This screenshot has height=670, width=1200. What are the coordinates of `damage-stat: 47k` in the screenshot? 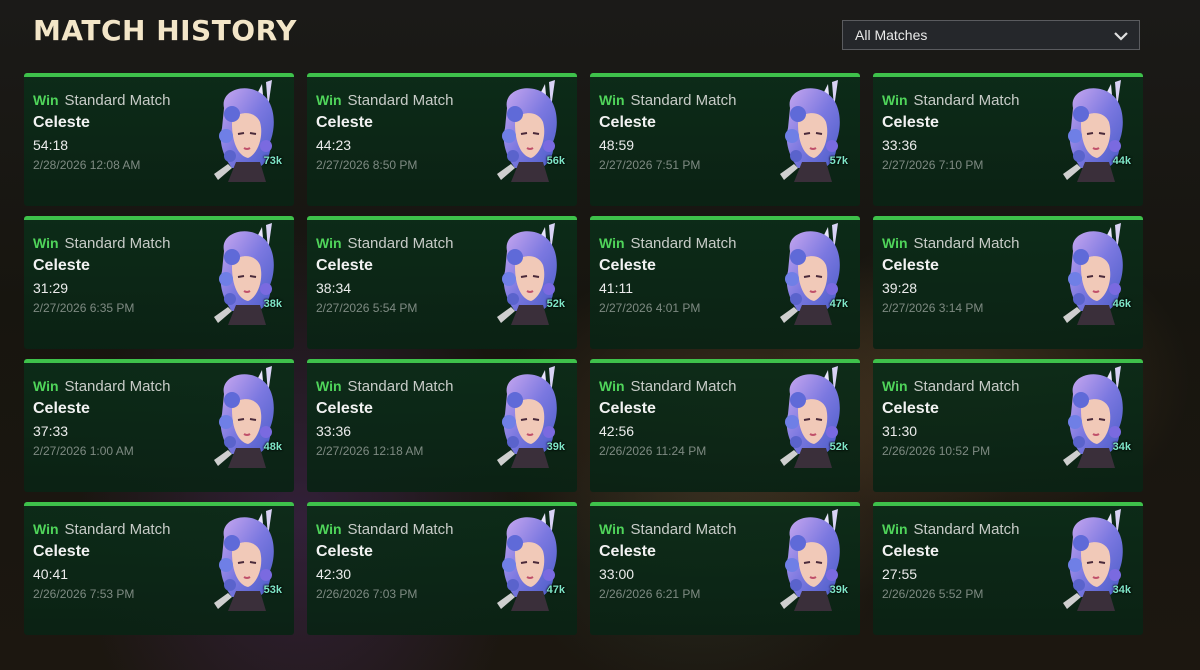 It's located at (838, 304).